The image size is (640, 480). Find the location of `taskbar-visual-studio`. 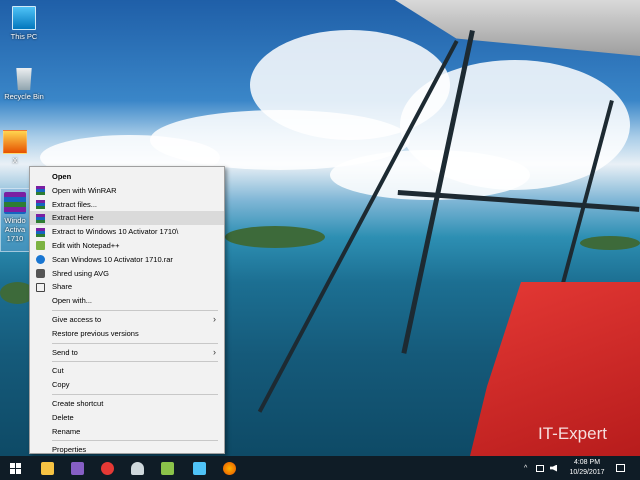

taskbar-visual-studio is located at coordinates (77, 468).